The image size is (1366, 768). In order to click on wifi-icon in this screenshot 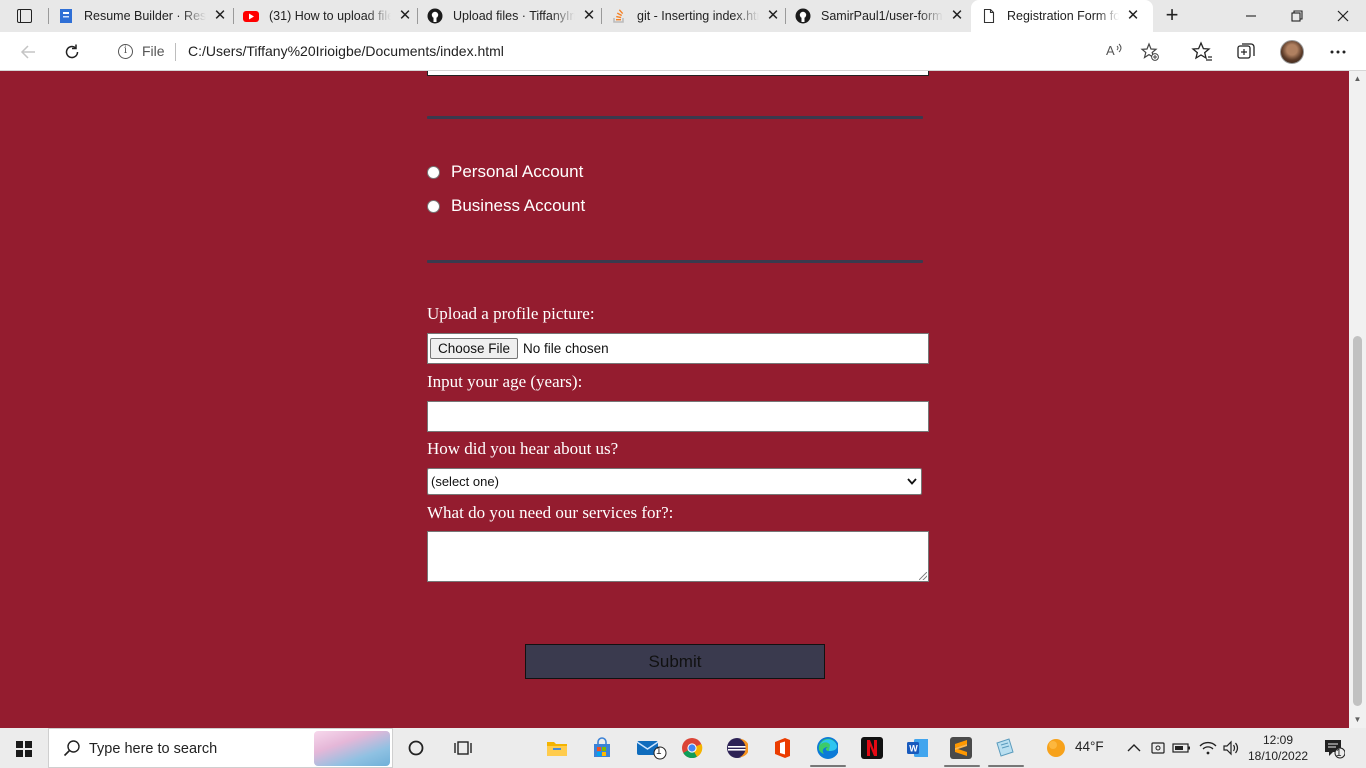, I will do `click(1208, 748)`.